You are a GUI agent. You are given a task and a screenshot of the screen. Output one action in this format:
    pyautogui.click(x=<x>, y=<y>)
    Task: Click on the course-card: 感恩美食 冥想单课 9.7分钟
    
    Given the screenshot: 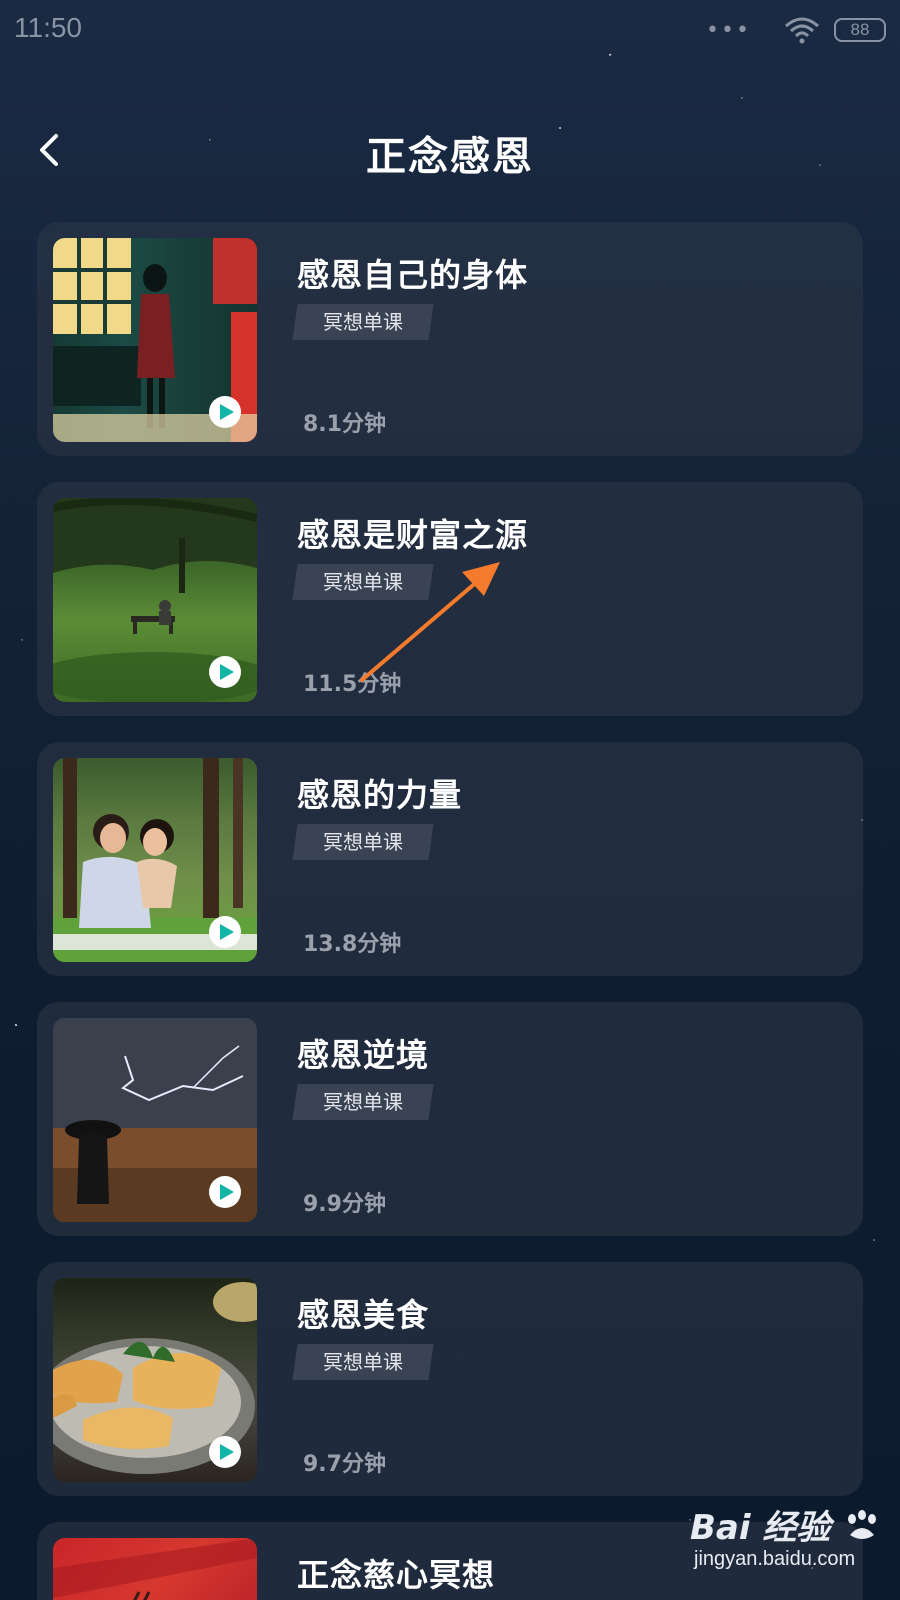 What is the action you would take?
    pyautogui.click(x=450, y=1379)
    